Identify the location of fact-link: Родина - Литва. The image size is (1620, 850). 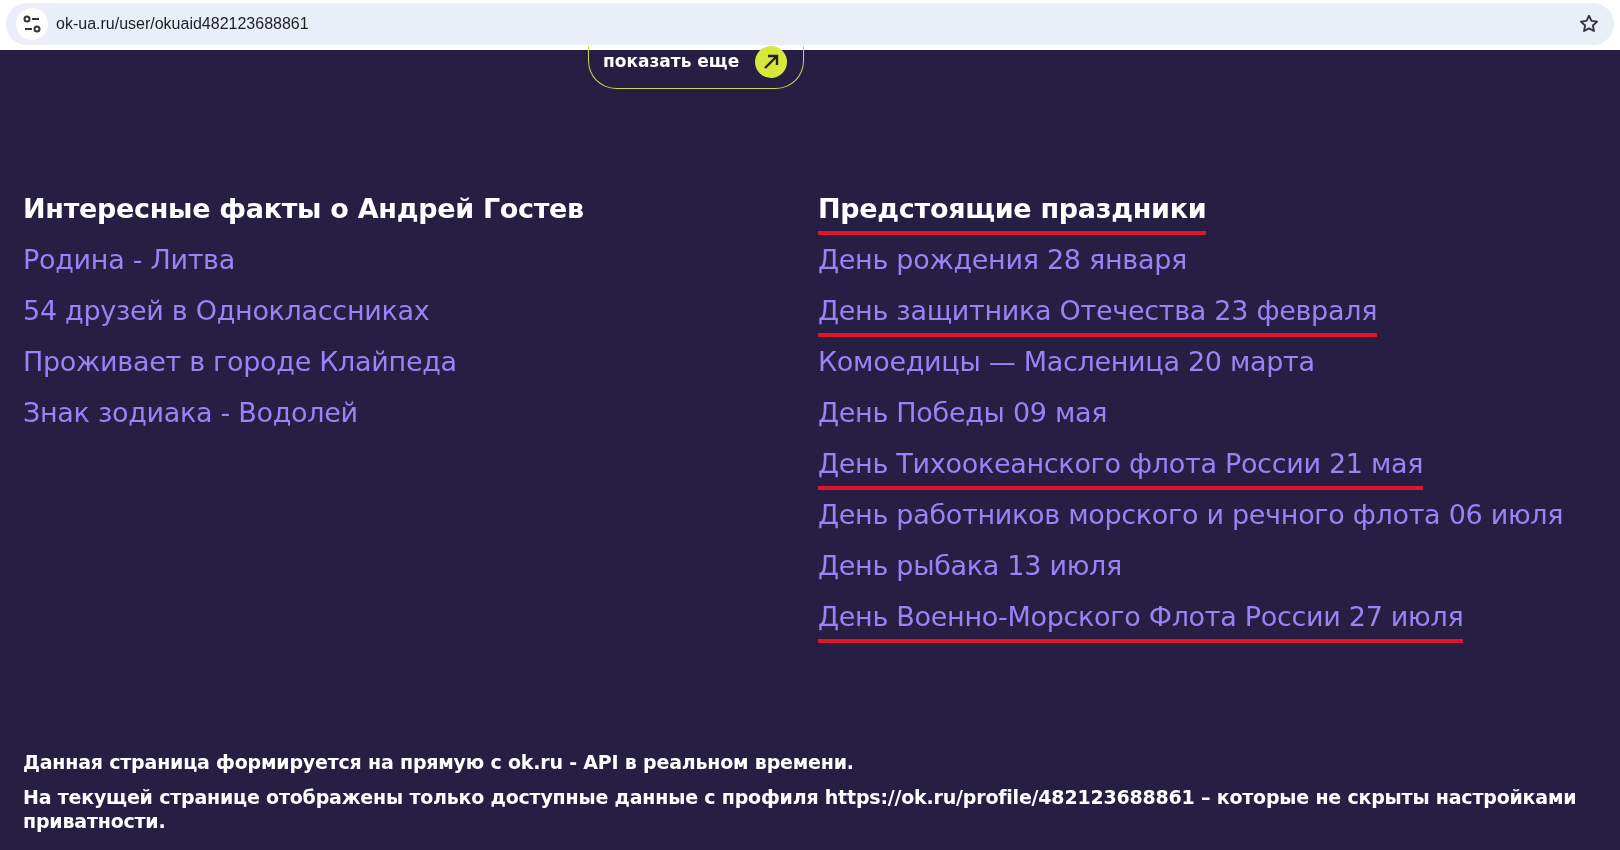
(129, 260).